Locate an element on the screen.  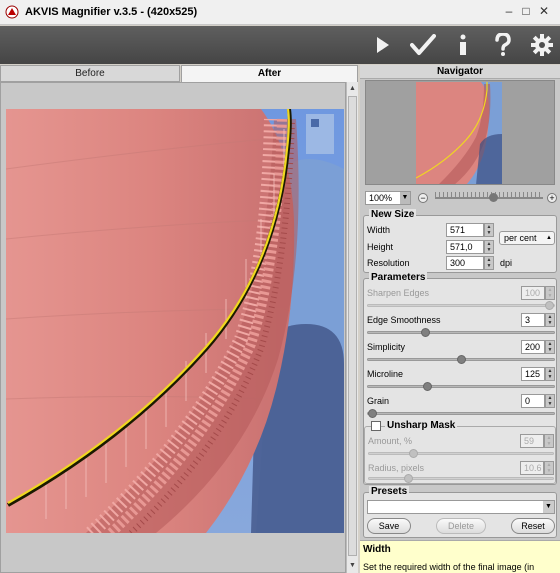
apply-checkmark-icon is located at coordinates (423, 44).